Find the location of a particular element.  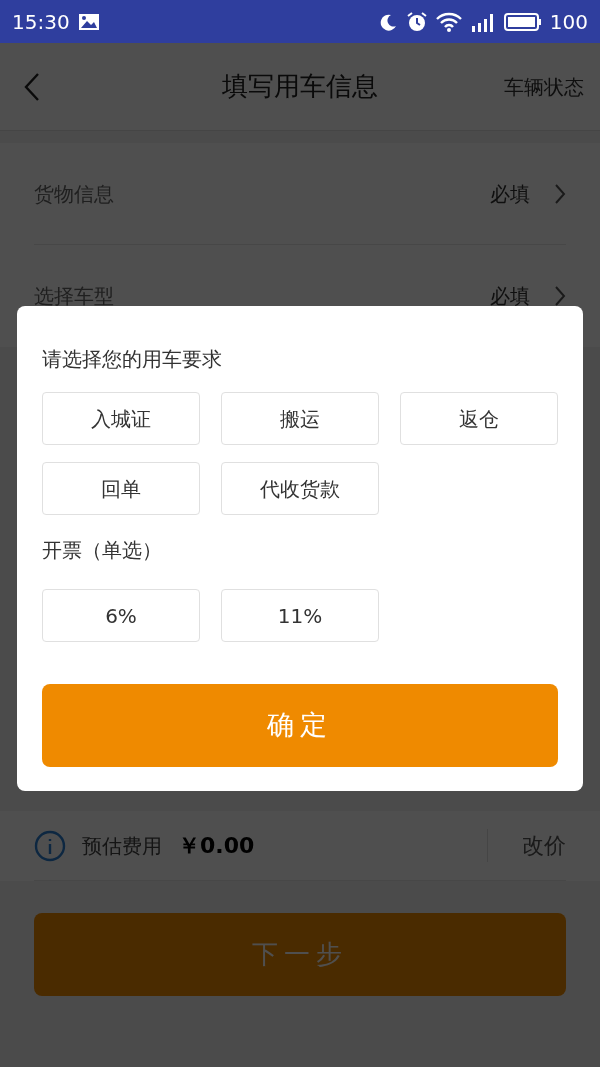

estimated-cost-label: 预估费用 is located at coordinates (122, 846).